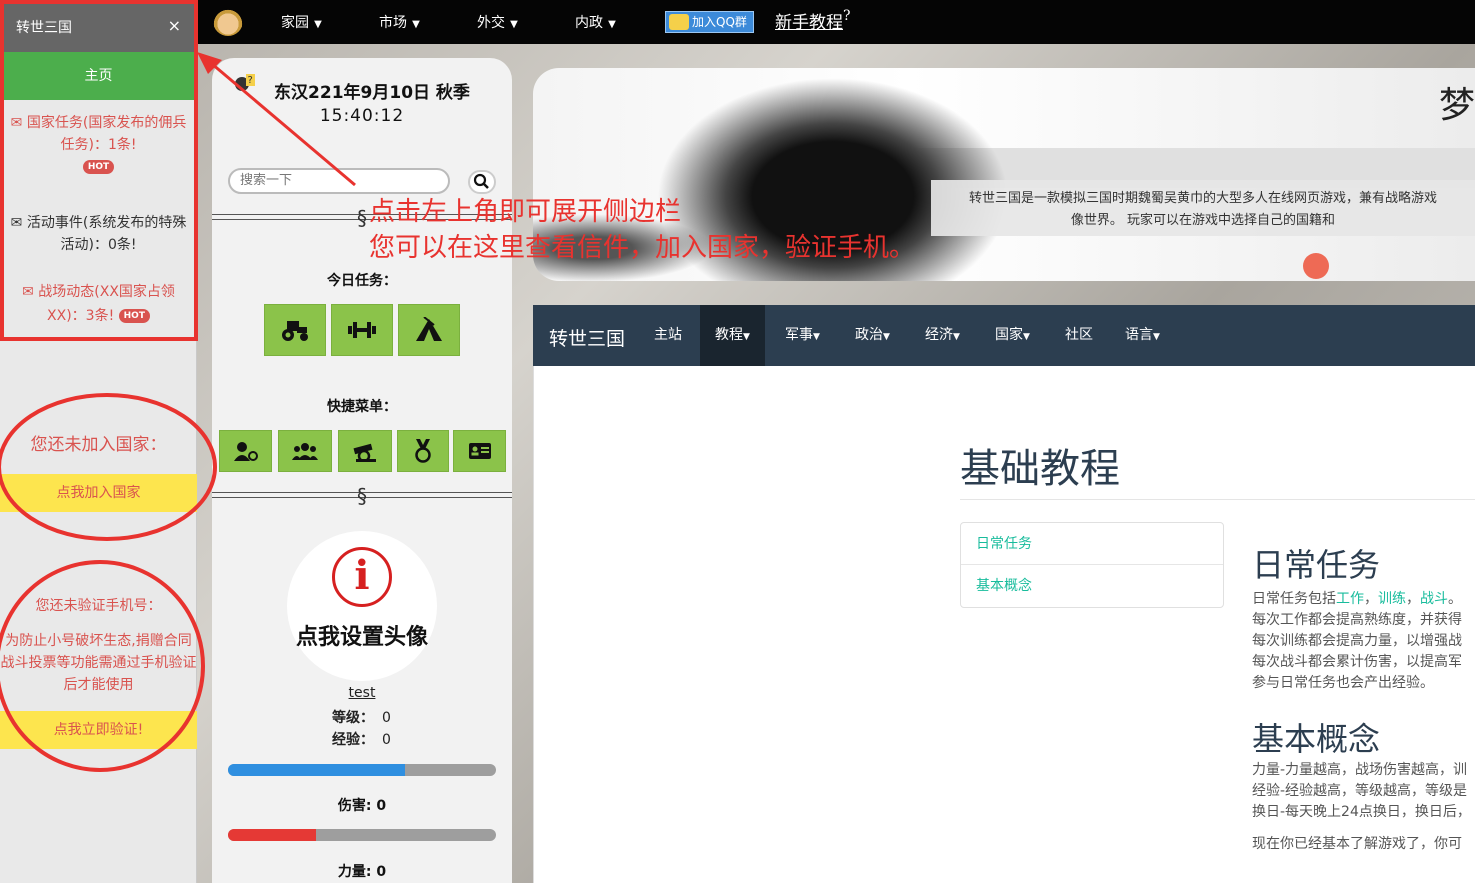 This screenshot has width=1475, height=883. Describe the element at coordinates (362, 281) in the screenshot. I see `today-tasks-label: 今日任务：` at that location.